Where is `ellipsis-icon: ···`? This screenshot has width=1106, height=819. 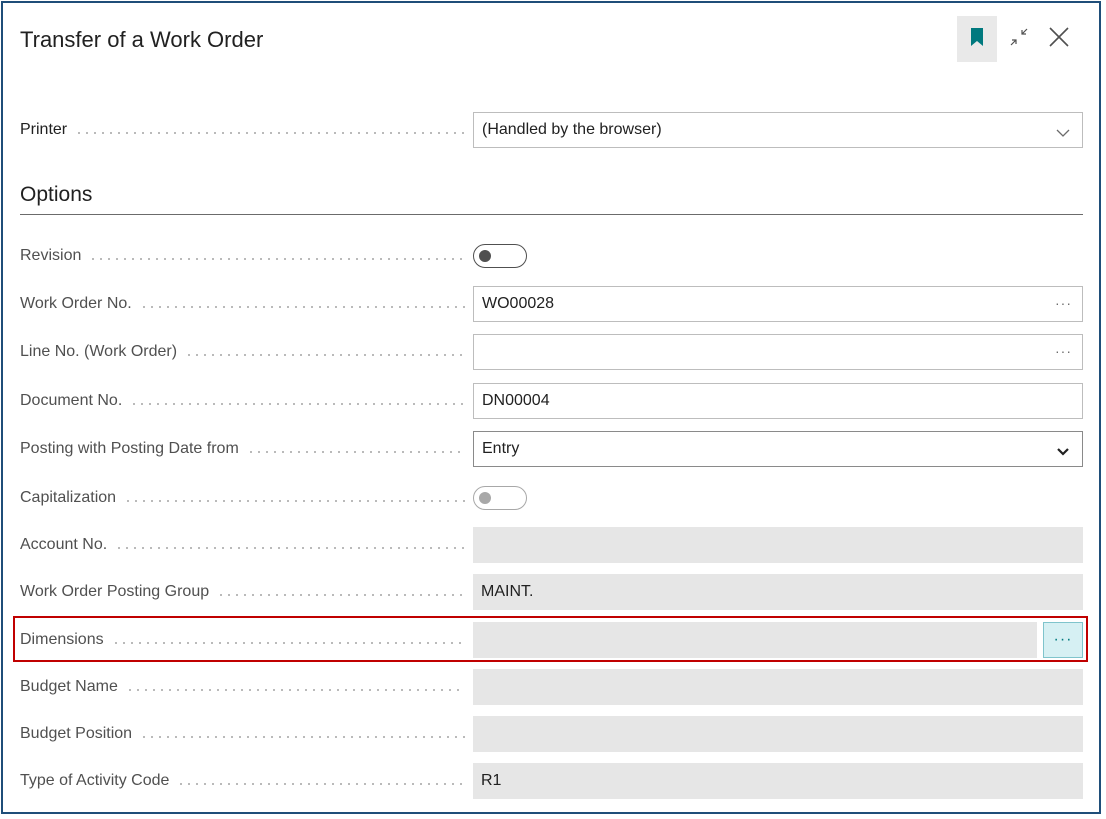
ellipsis-icon: ··· is located at coordinates (1063, 639).